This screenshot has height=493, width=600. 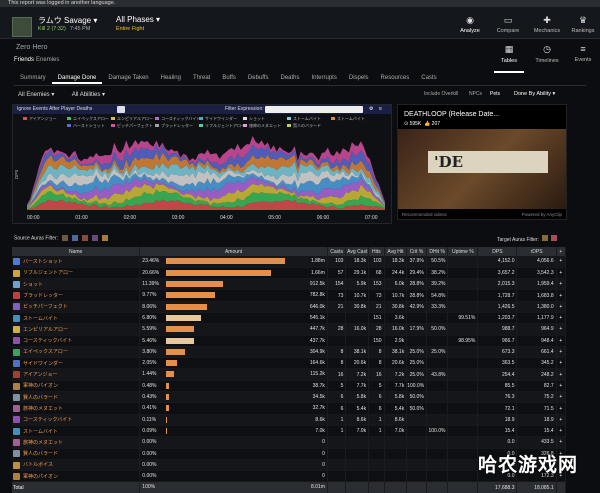 What do you see at coordinates (201, 78) in the screenshot?
I see `tab-4: Threat` at bounding box center [201, 78].